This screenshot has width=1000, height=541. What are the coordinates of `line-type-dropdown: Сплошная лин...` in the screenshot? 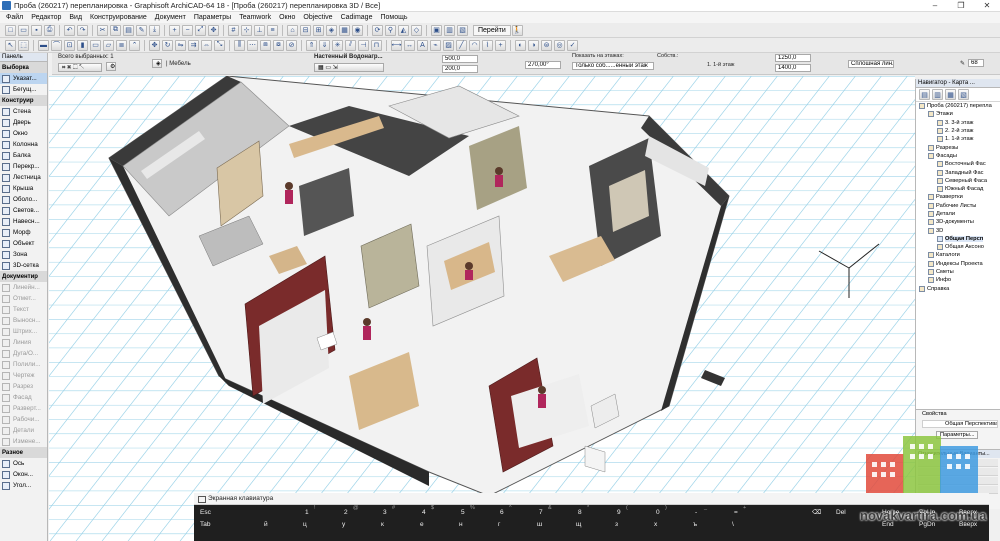 It's located at (871, 64).